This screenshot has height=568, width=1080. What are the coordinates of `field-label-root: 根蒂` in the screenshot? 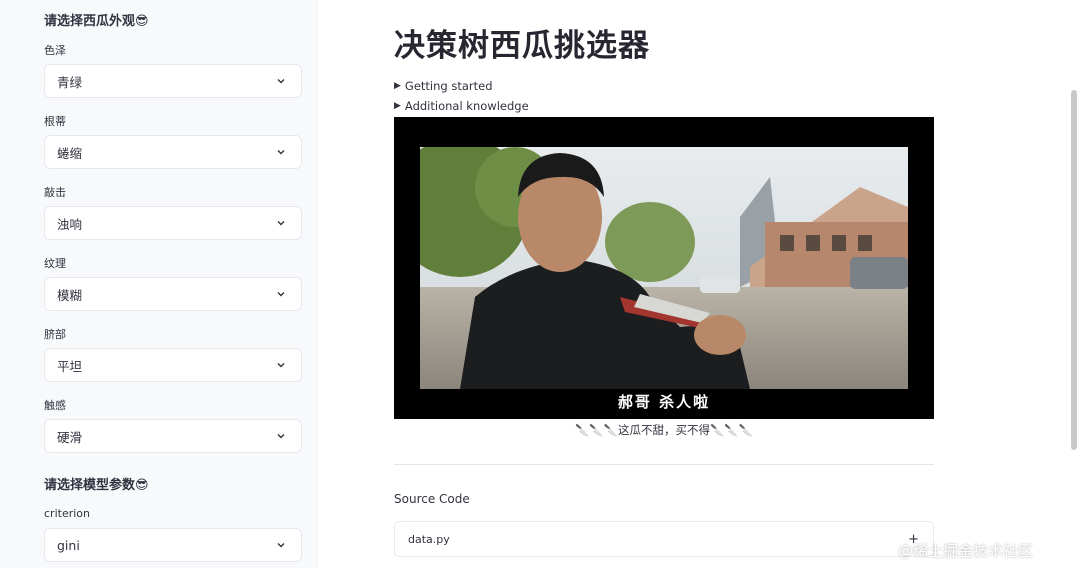 It's located at (55, 121).